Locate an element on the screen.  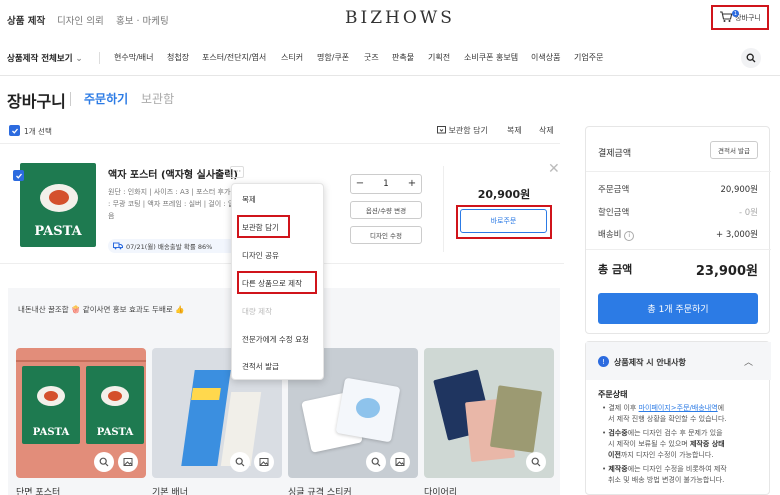
pasta-plate-image is located at coordinates (51, 396).